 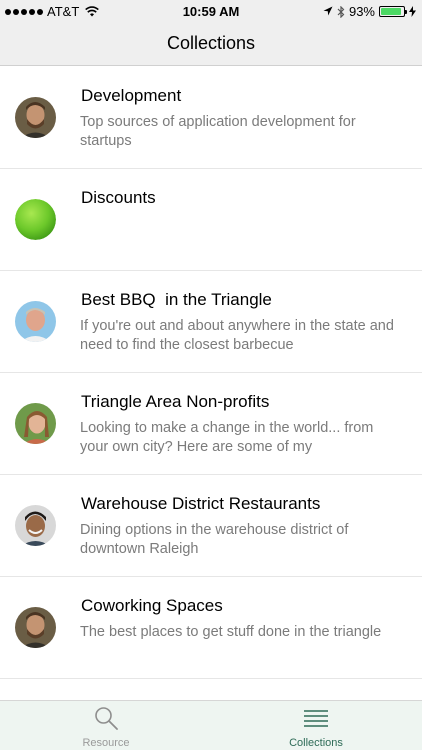 I want to click on location-arrow-icon, so click(x=328, y=11).